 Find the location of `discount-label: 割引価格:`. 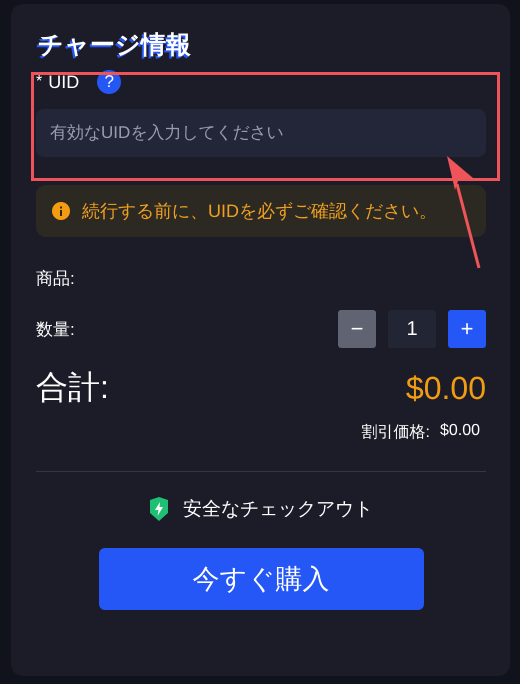

discount-label: 割引価格: is located at coordinates (396, 432).